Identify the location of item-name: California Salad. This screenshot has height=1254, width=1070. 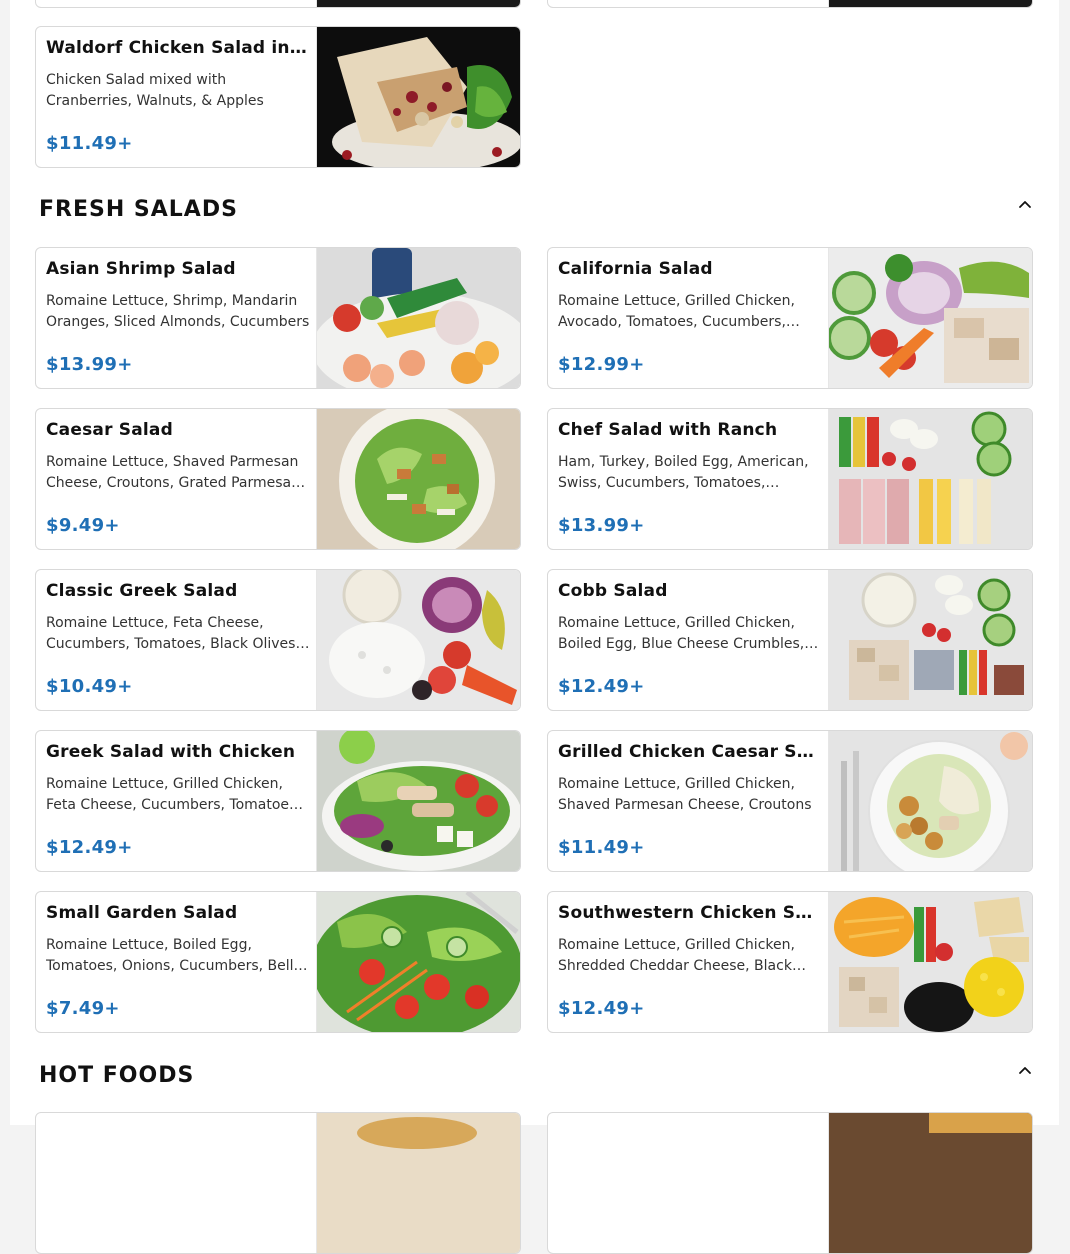
(635, 269).